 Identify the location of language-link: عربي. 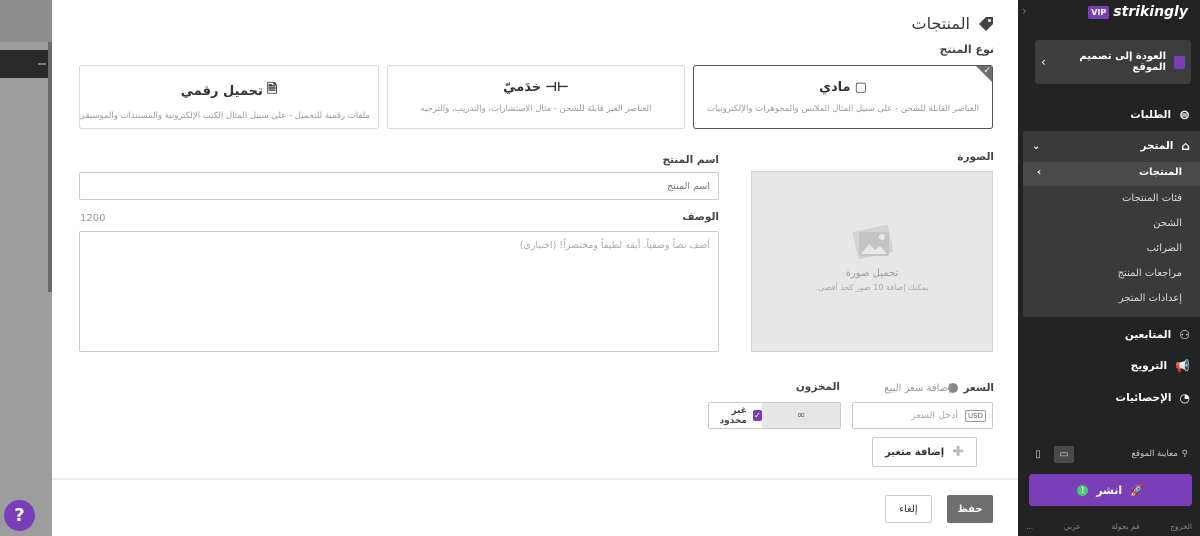
(1072, 526).